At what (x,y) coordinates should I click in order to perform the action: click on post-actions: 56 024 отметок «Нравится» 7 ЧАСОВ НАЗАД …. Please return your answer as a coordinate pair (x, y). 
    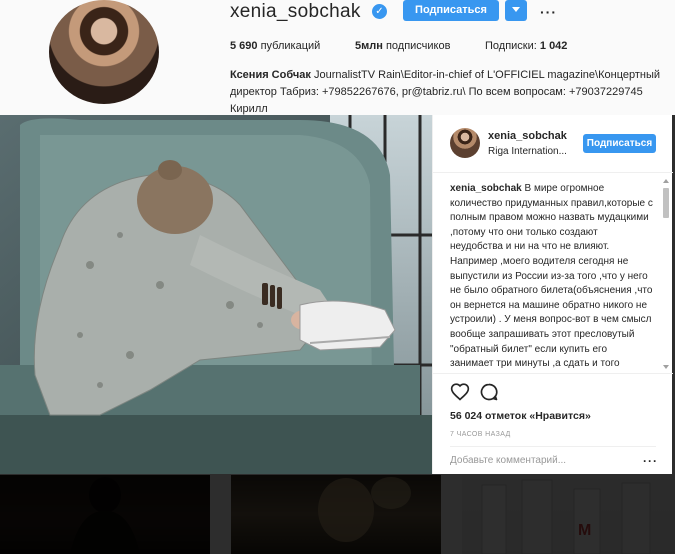
    Looking at the image, I should click on (553, 423).